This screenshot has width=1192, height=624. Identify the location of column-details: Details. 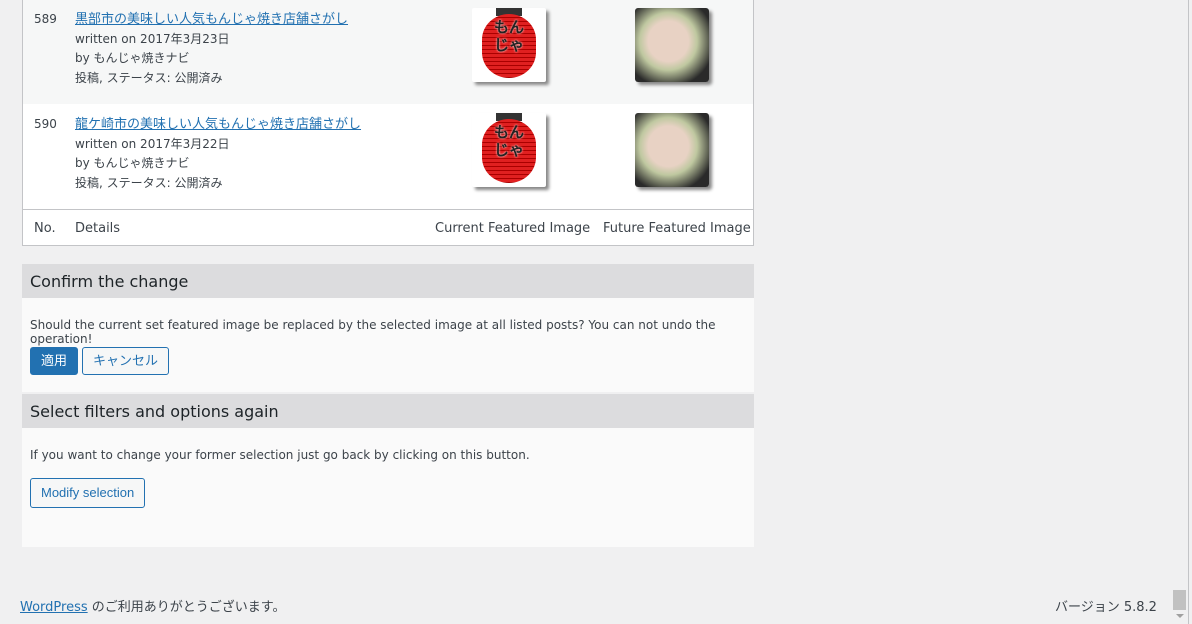
(98, 228).